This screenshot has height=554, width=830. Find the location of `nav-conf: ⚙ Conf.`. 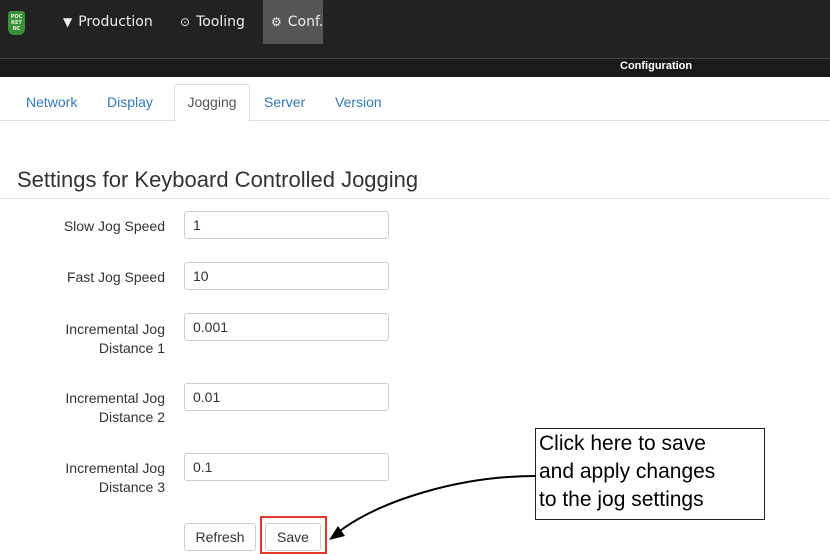

nav-conf: ⚙ Conf. is located at coordinates (293, 22).